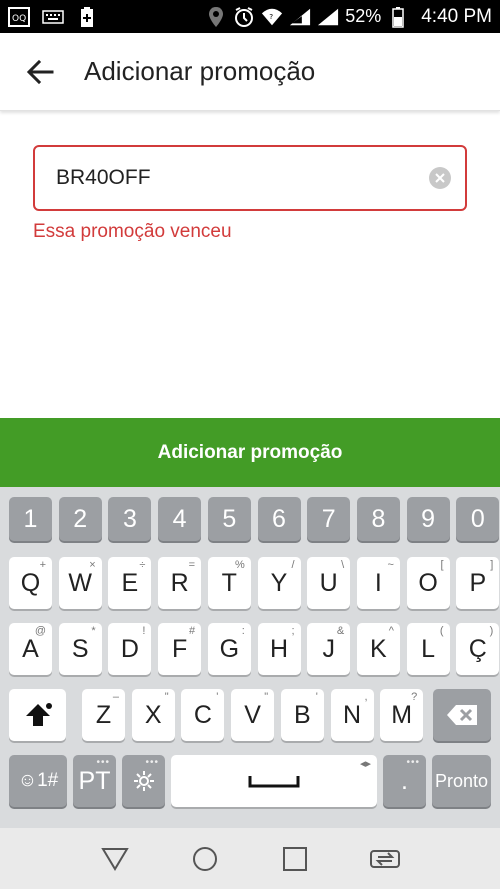 The image size is (500, 889). I want to click on key-7: 7, so click(329, 519).